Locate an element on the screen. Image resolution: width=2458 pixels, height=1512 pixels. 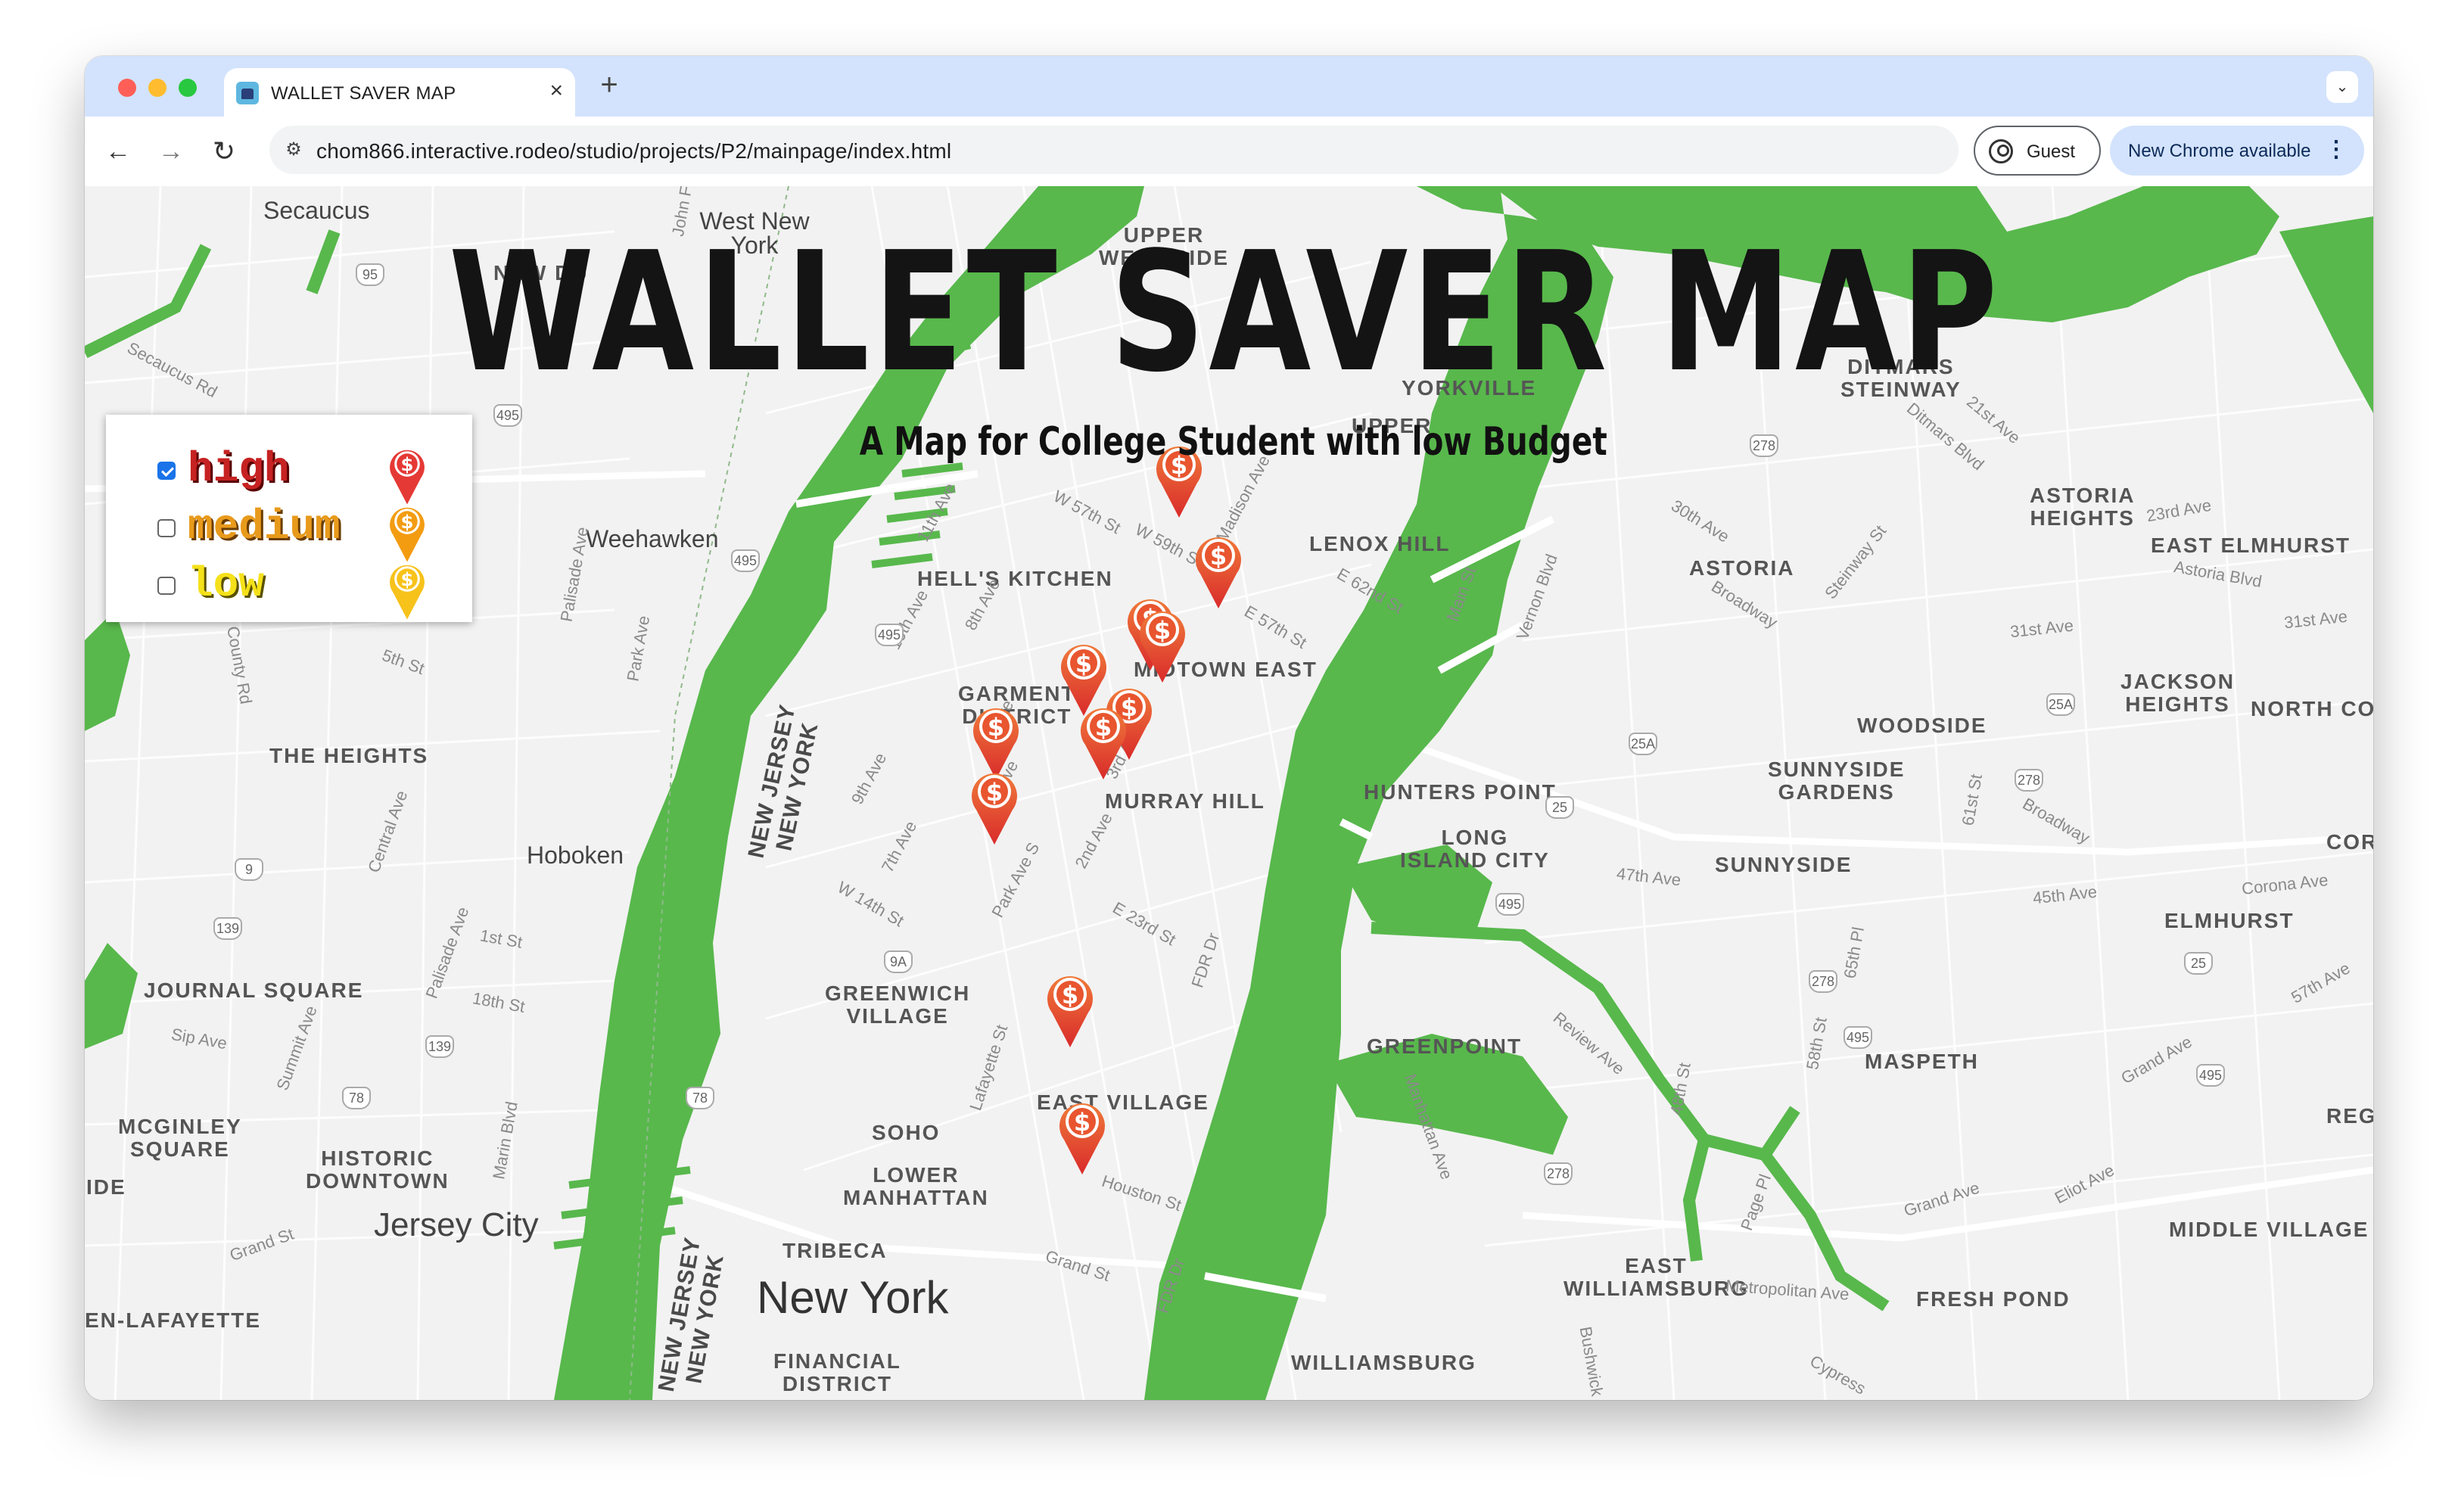
tab-wallet-saver-map: WALLET SAVER MAP × is located at coordinates (400, 93).